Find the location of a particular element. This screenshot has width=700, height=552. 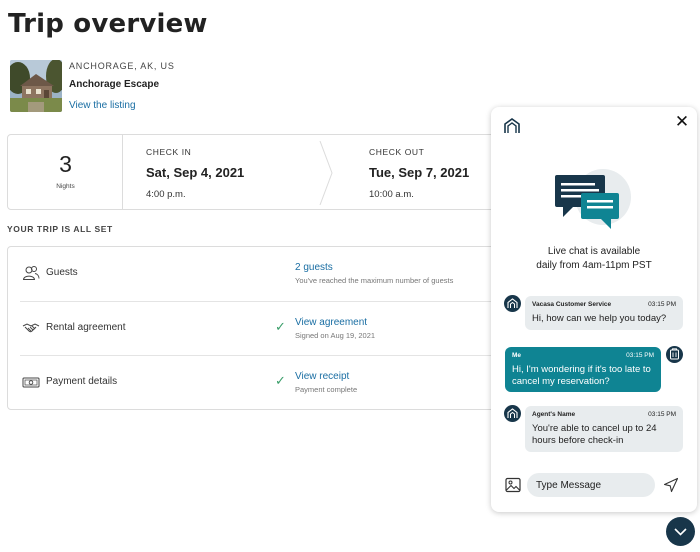

image-attach-icon is located at coordinates (513, 485).